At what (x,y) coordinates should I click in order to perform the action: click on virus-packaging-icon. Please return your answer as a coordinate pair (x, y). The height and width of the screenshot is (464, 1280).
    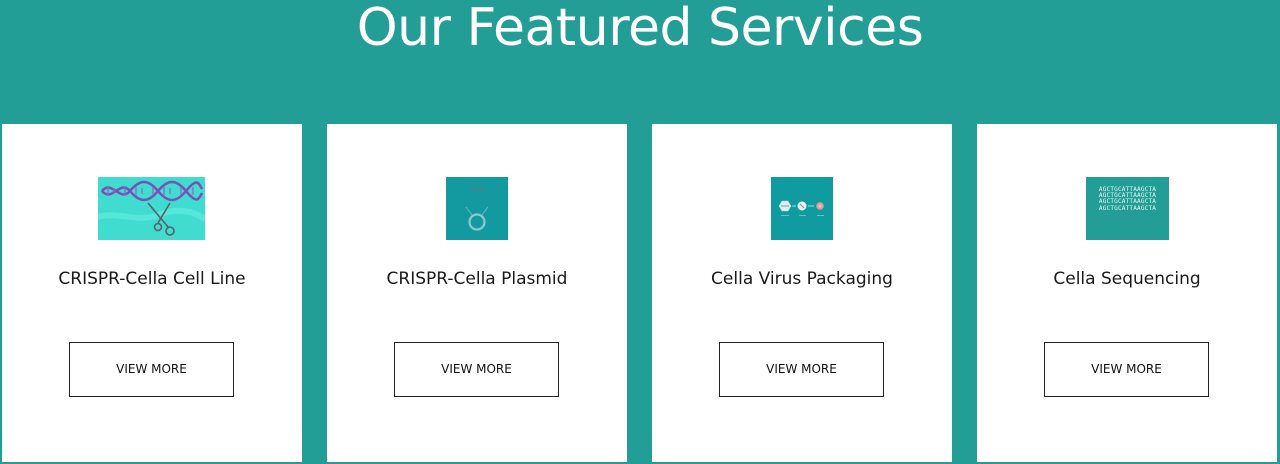
    Looking at the image, I should click on (802, 208).